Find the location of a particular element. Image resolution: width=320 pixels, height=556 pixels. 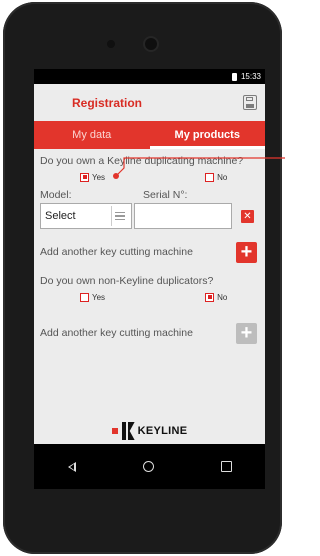

add-other-machine-row: Add another key cutting machine + is located at coordinates (149, 333).